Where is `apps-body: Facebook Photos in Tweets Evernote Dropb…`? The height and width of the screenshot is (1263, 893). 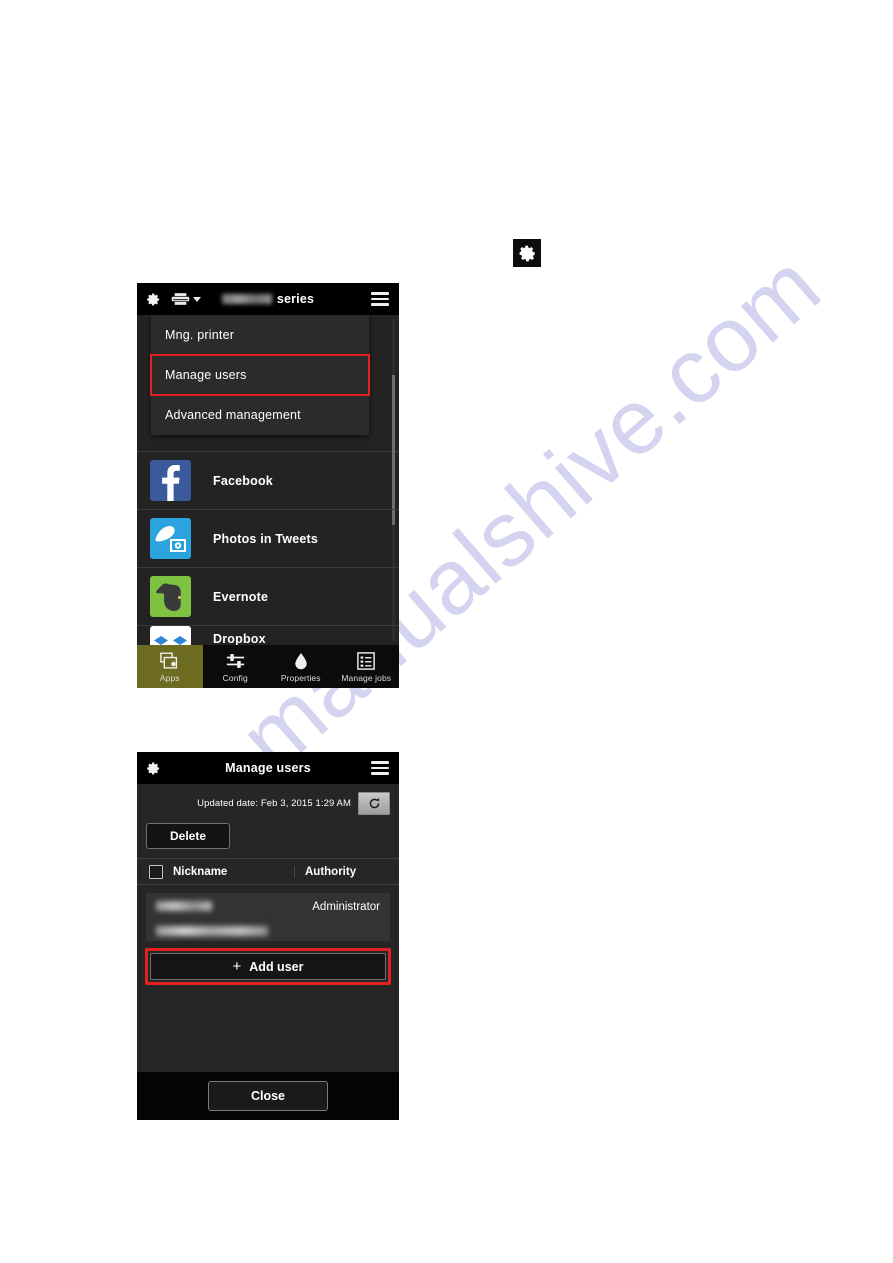 apps-body: Facebook Photos in Tweets Evernote Dropb… is located at coordinates (268, 501).